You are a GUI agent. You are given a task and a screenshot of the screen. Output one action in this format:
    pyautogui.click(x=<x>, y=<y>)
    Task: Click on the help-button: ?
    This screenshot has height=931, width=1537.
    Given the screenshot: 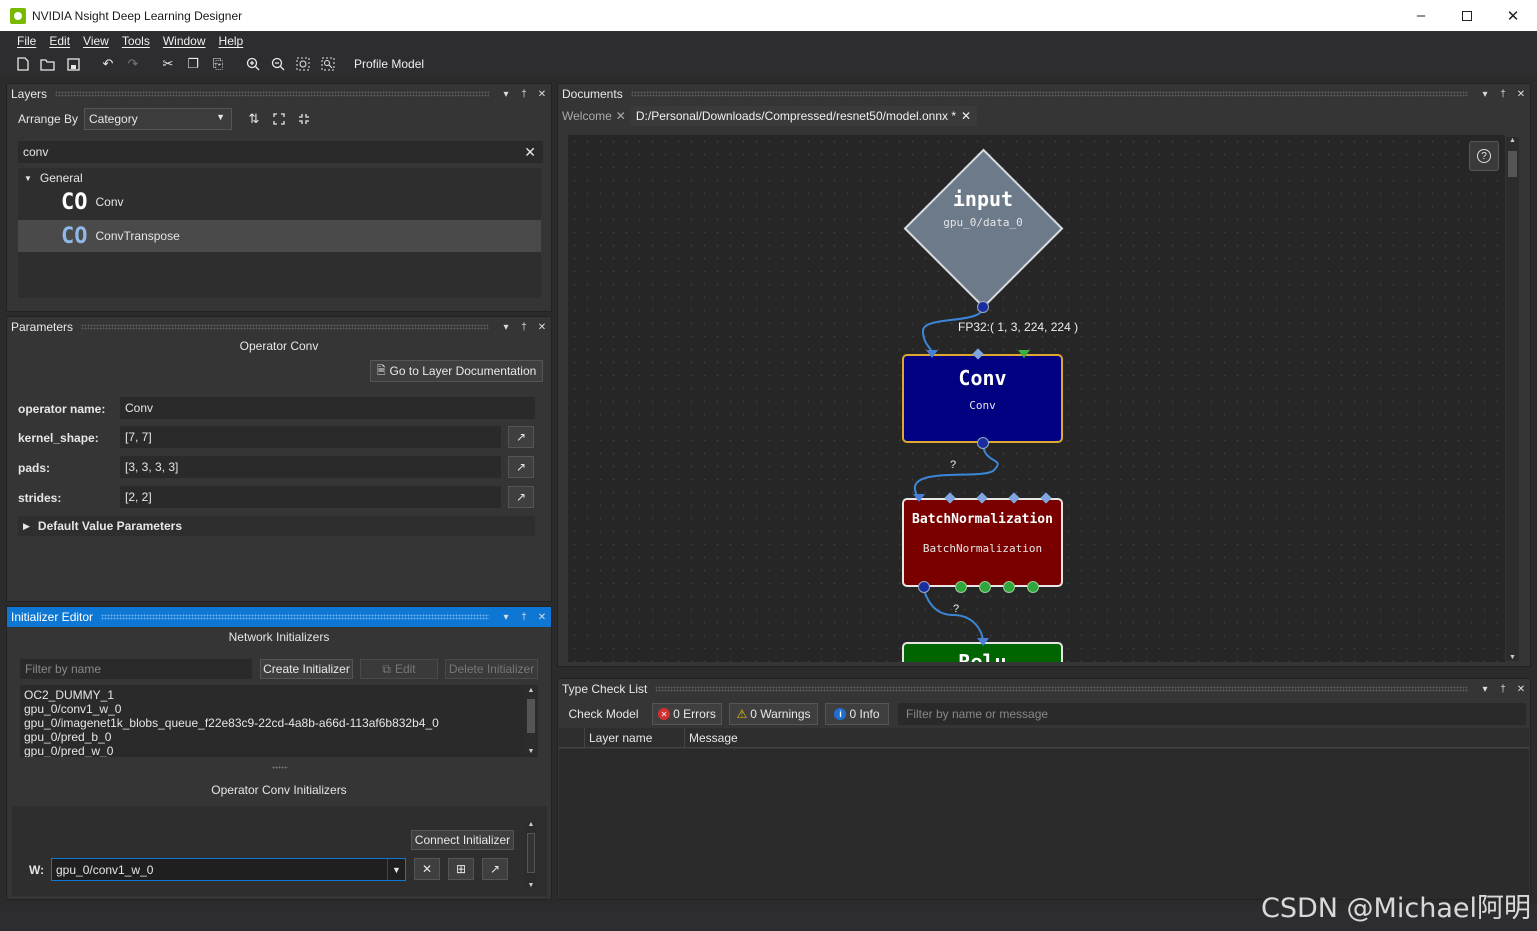 What is the action you would take?
    pyautogui.click(x=1484, y=156)
    